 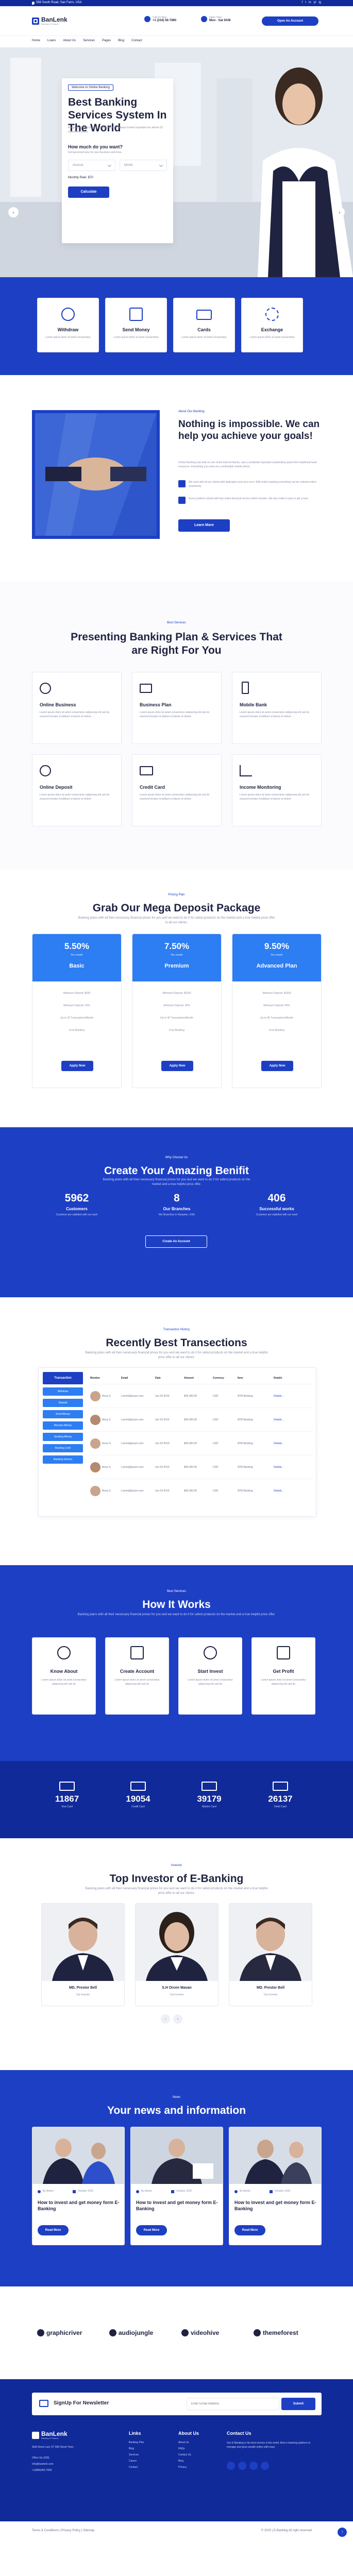 I want to click on nav-about: About Us, so click(x=69, y=40).